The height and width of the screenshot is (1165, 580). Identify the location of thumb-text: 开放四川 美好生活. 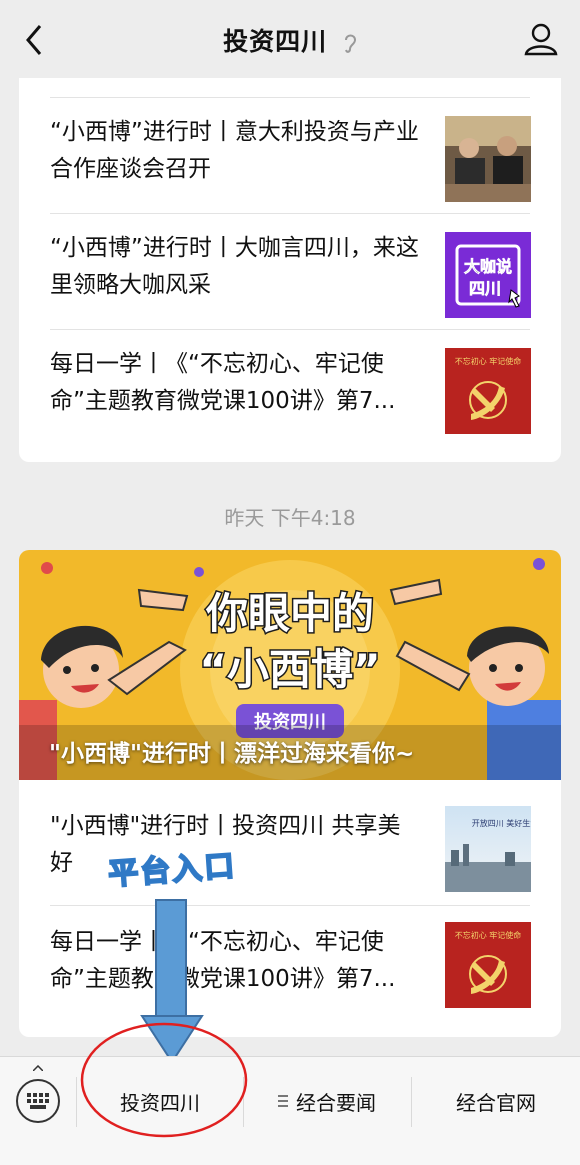
(501, 823).